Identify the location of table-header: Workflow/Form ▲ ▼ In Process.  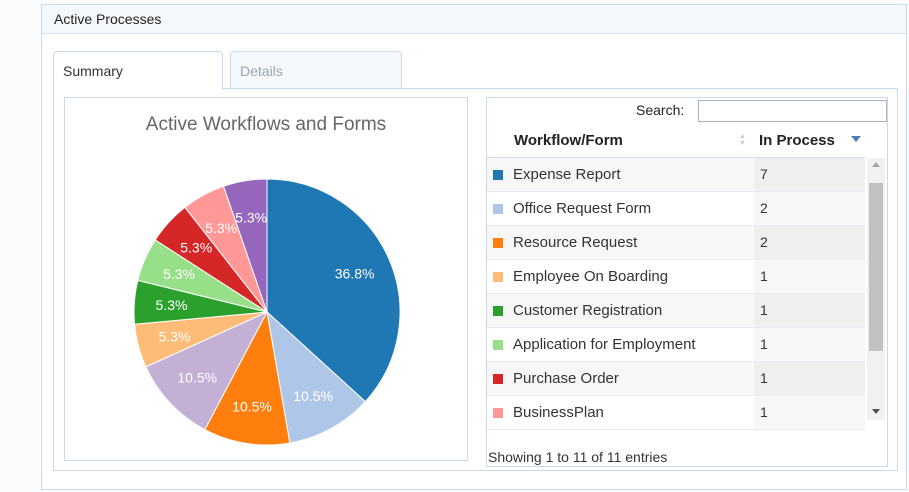
(676, 141).